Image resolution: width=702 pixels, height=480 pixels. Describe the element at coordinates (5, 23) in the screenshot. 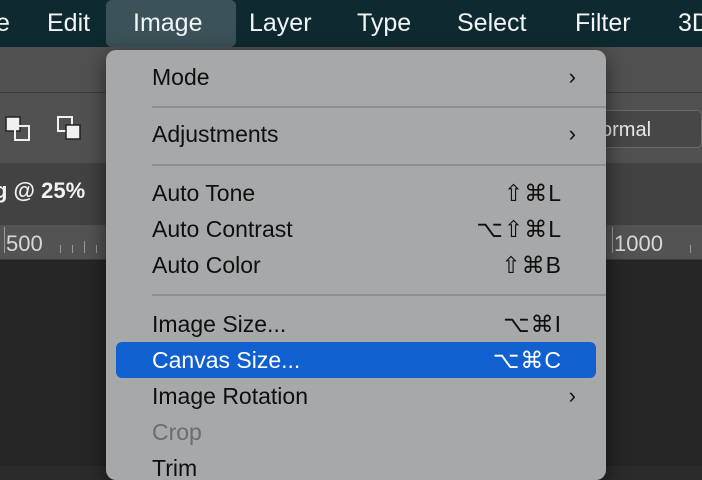

I see `menu-file: e` at that location.